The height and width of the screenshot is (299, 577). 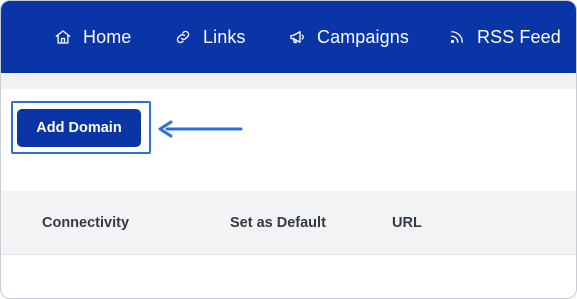 I want to click on nav-item-rss-feed: RSS Feed, so click(x=504, y=37).